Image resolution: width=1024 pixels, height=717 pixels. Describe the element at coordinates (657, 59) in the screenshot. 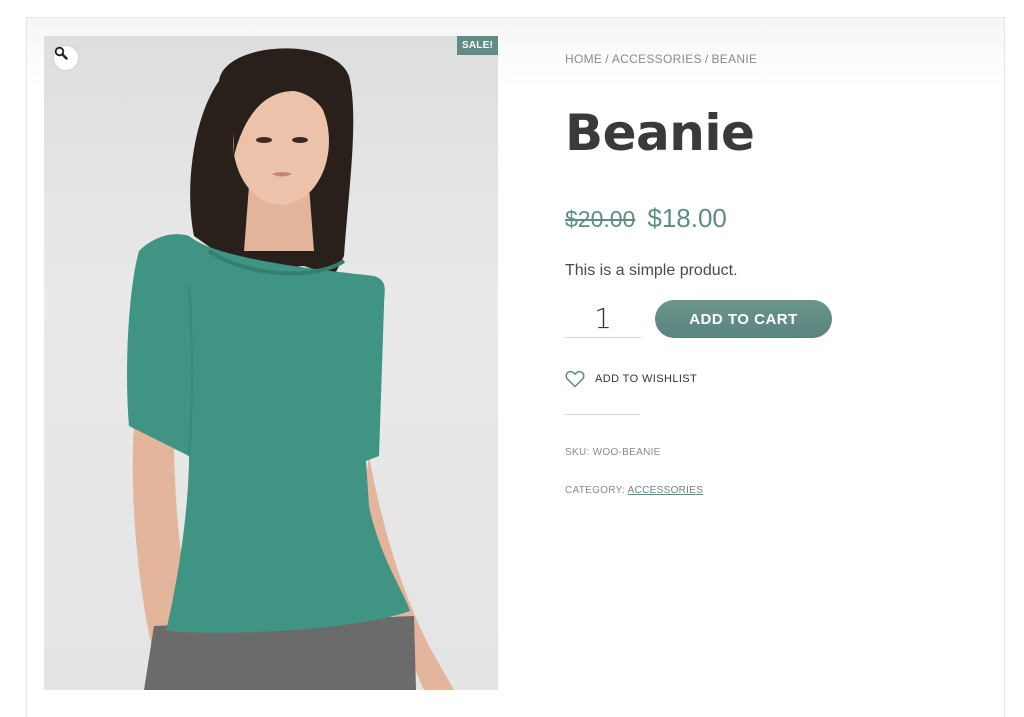

I see `breadcrumb-accessories: ACCESSORIES` at that location.